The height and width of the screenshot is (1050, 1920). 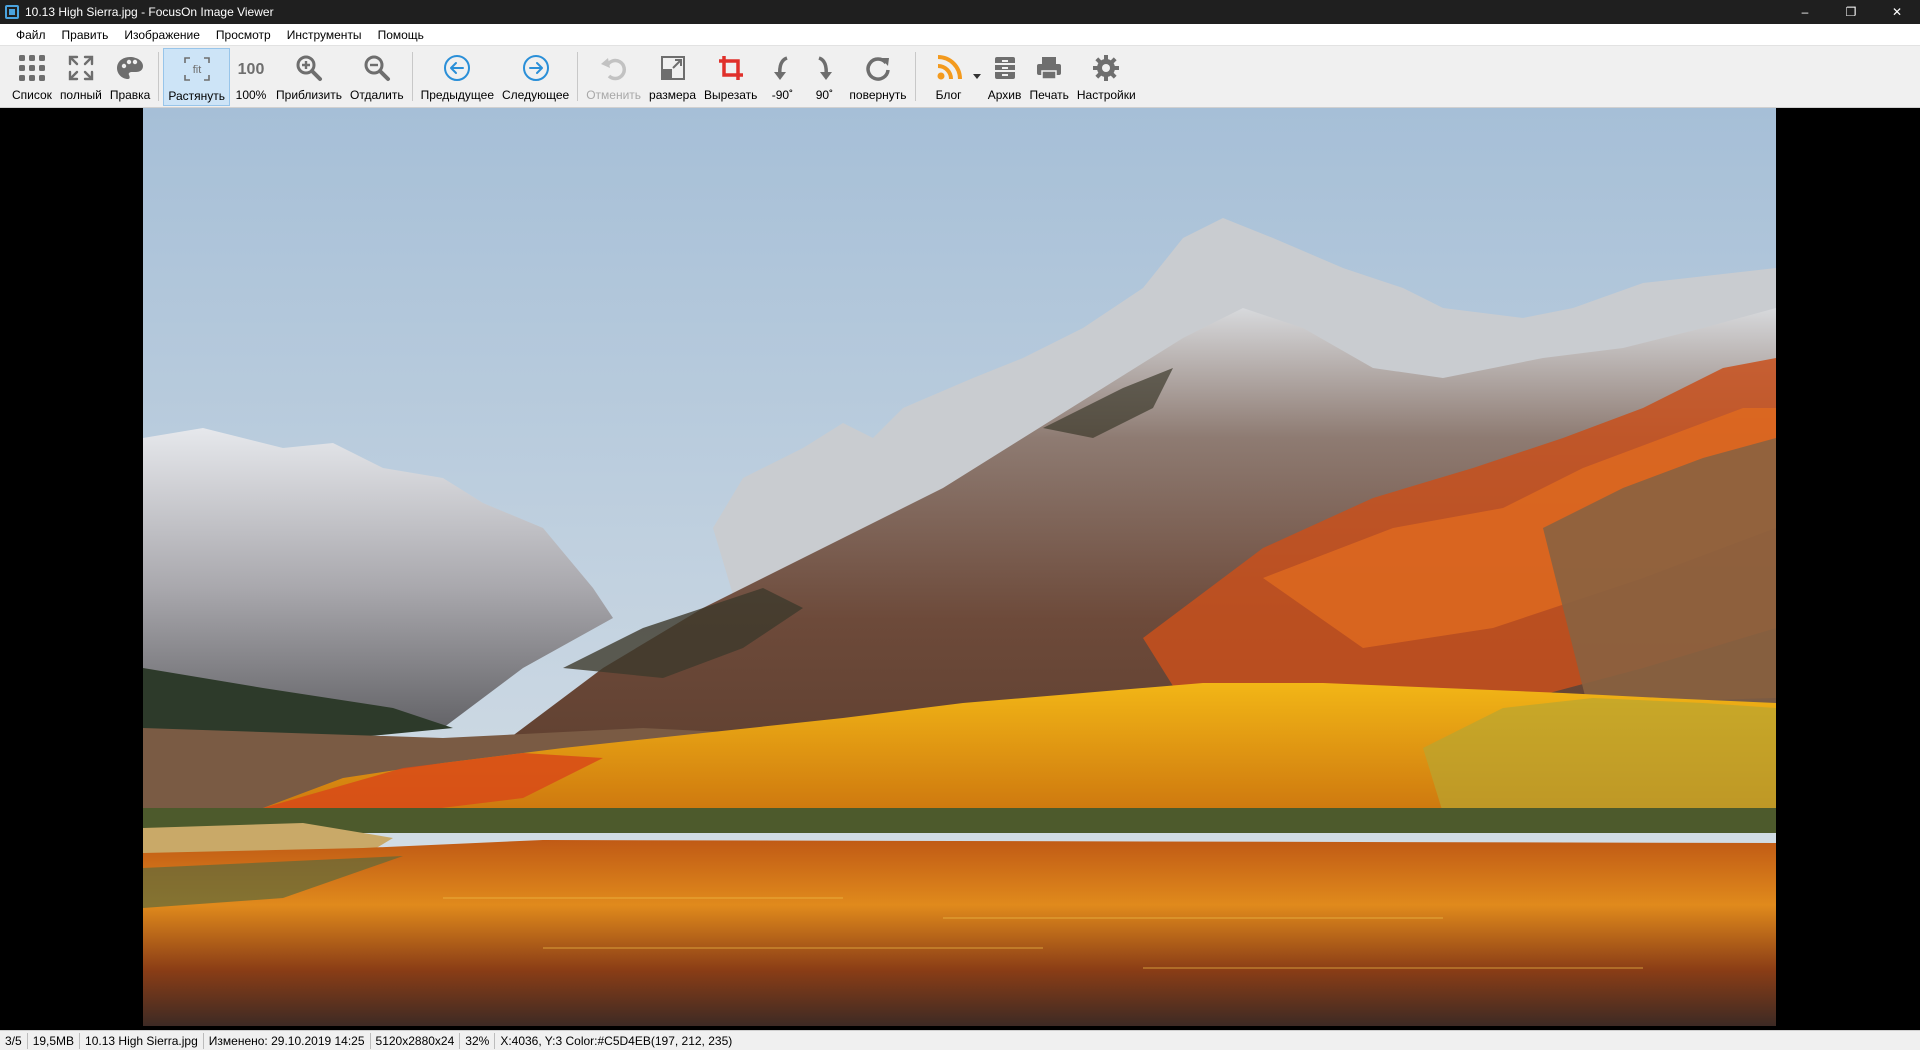 I want to click on zoom-out-icon, so click(x=377, y=68).